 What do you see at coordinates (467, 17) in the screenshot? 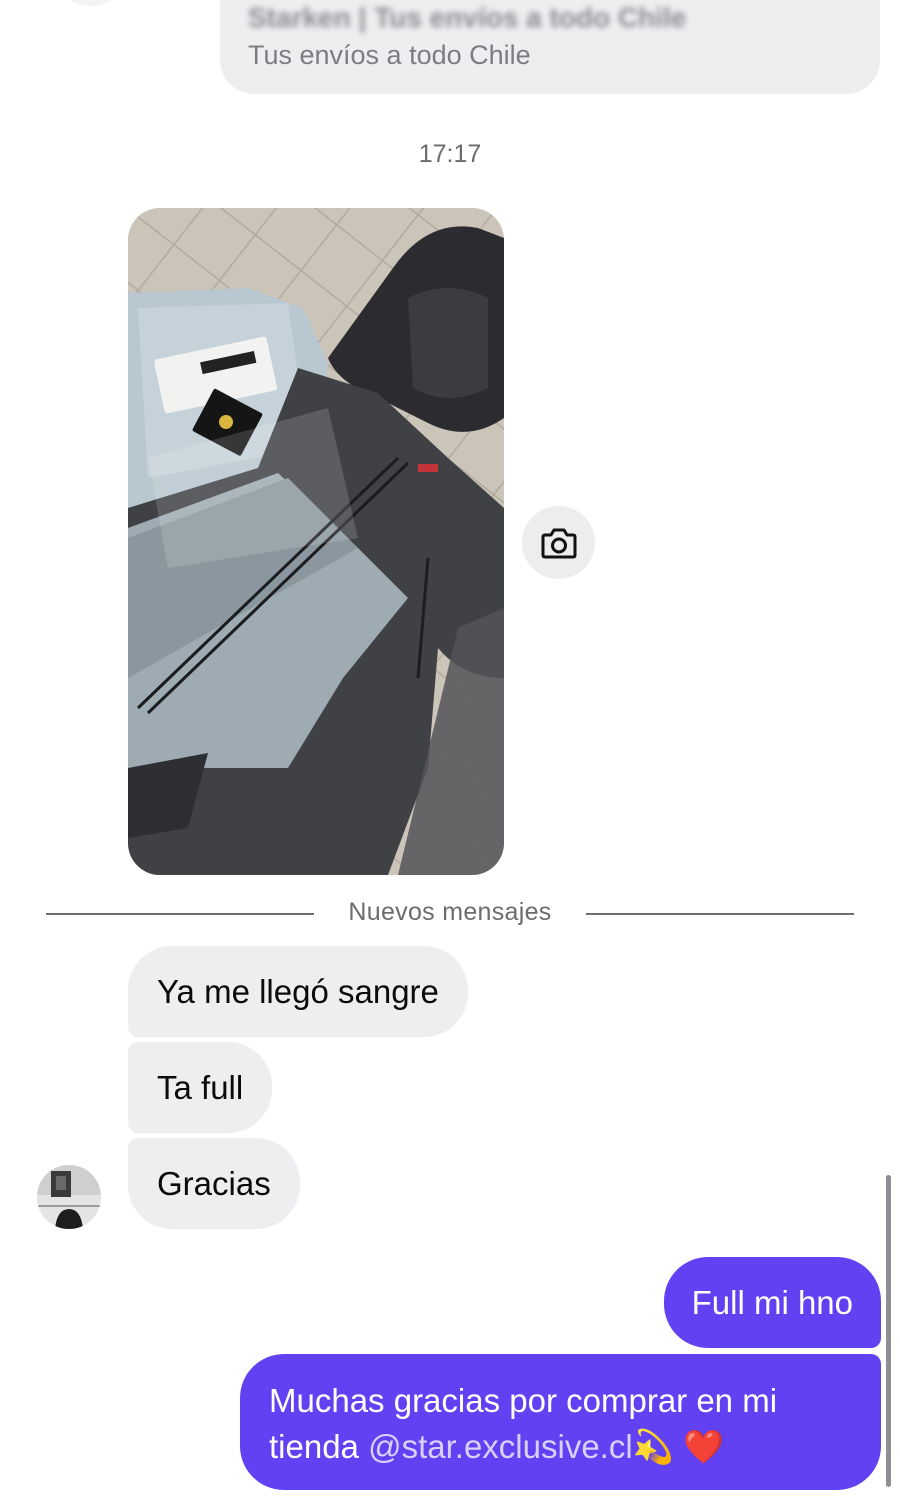
I see `link-preview-title: Starken | Tus envíos a todo Chile` at bounding box center [467, 17].